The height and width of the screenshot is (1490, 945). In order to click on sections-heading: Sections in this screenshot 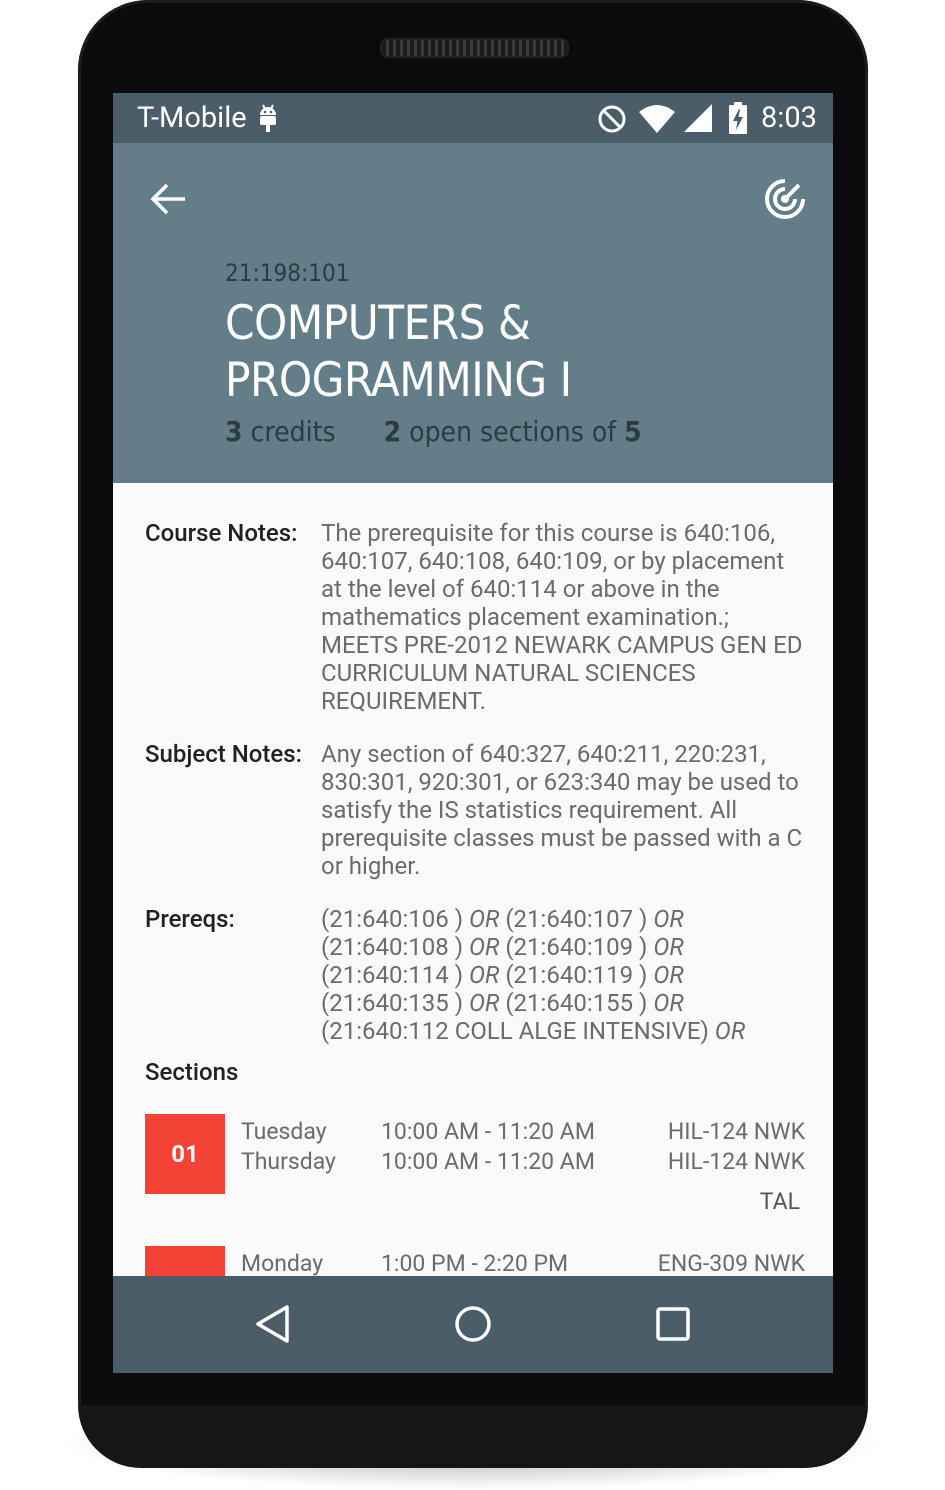, I will do `click(192, 1072)`.